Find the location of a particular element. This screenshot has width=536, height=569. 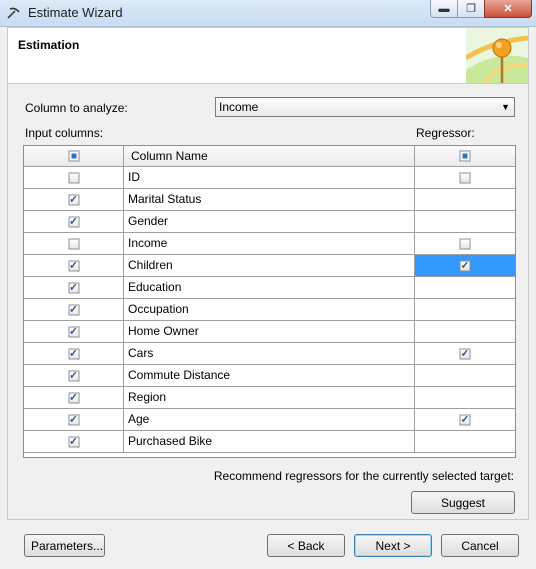

select-all-regressor-checkbox is located at coordinates (465, 156).